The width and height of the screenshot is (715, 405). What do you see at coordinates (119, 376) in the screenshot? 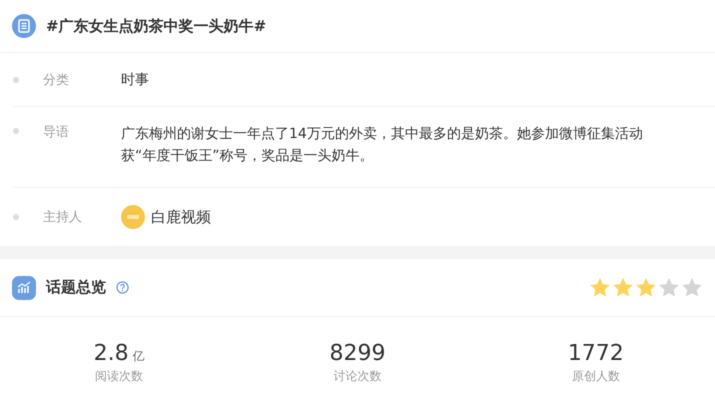
I see `stat-label: 阅读次数` at bounding box center [119, 376].